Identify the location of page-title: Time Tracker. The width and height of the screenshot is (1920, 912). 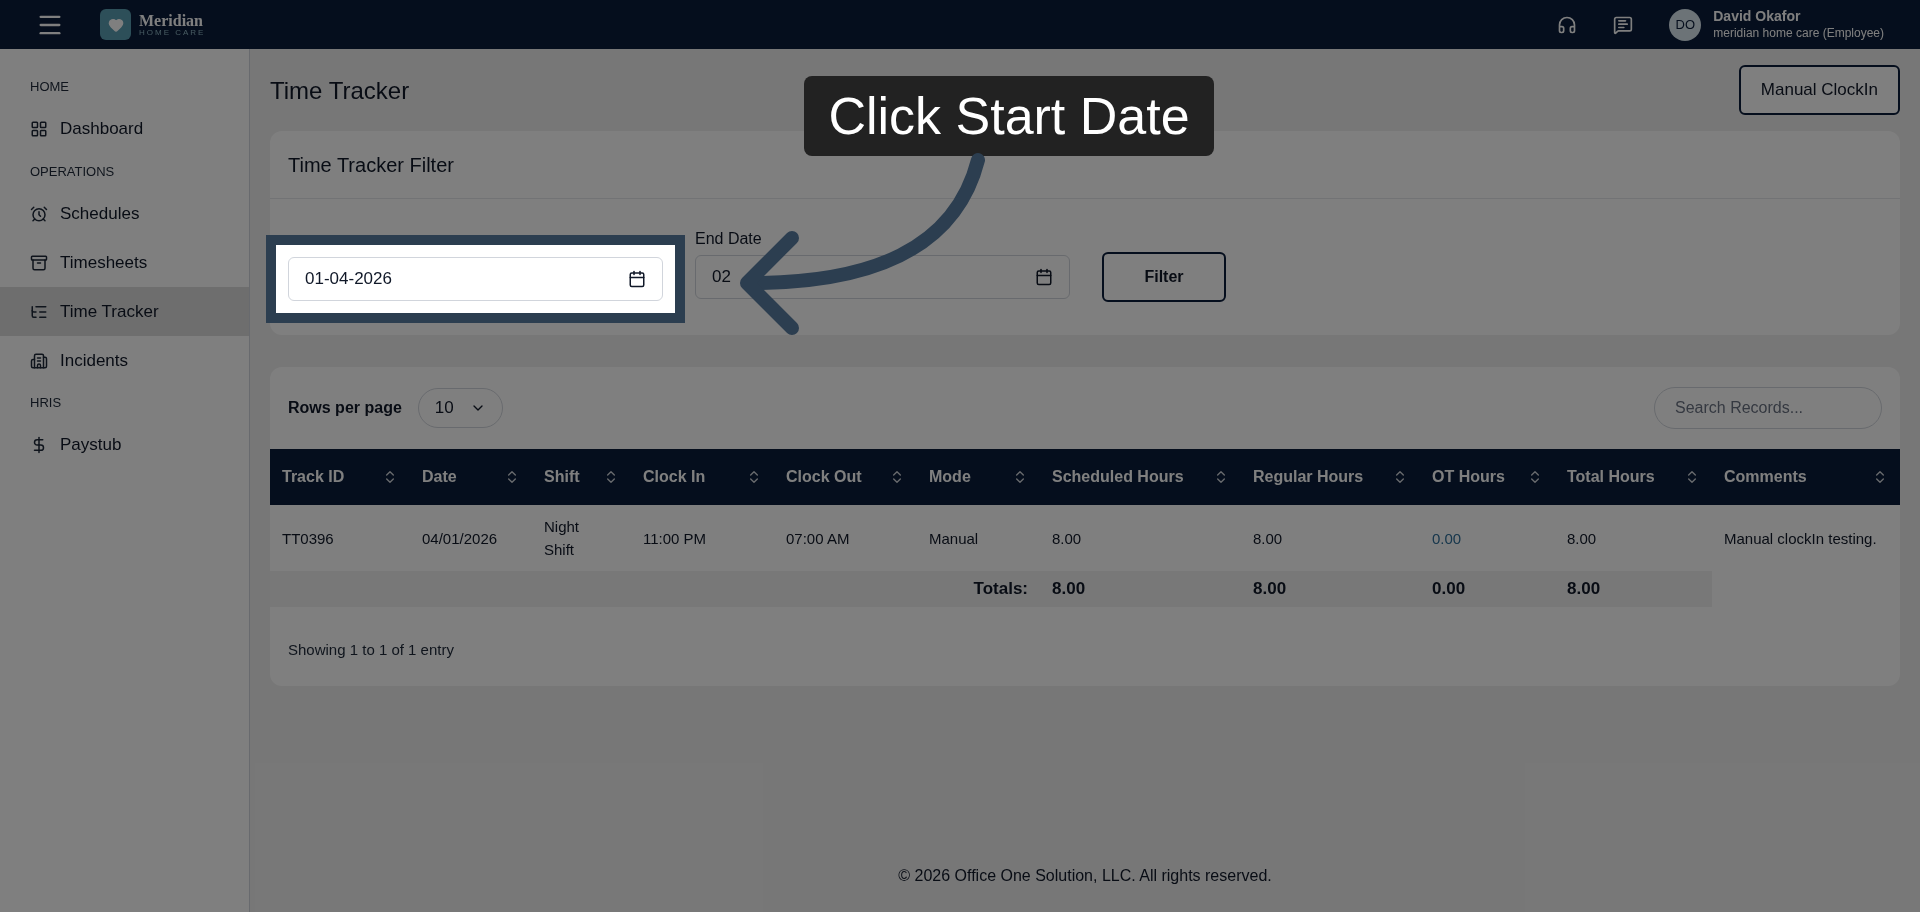
(340, 91).